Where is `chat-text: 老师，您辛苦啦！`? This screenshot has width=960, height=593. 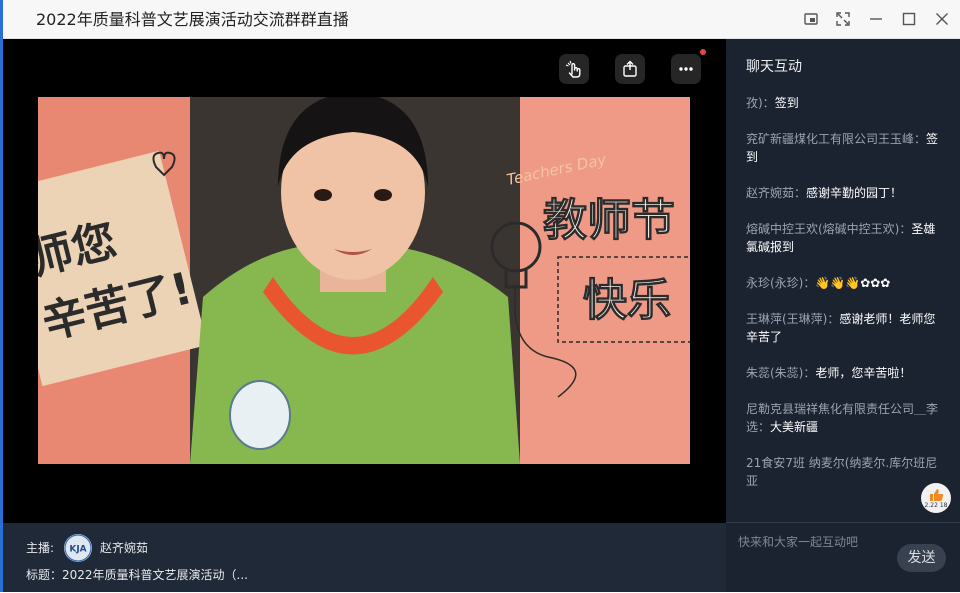
chat-text: 老师，您辛苦啦！ is located at coordinates (863, 373).